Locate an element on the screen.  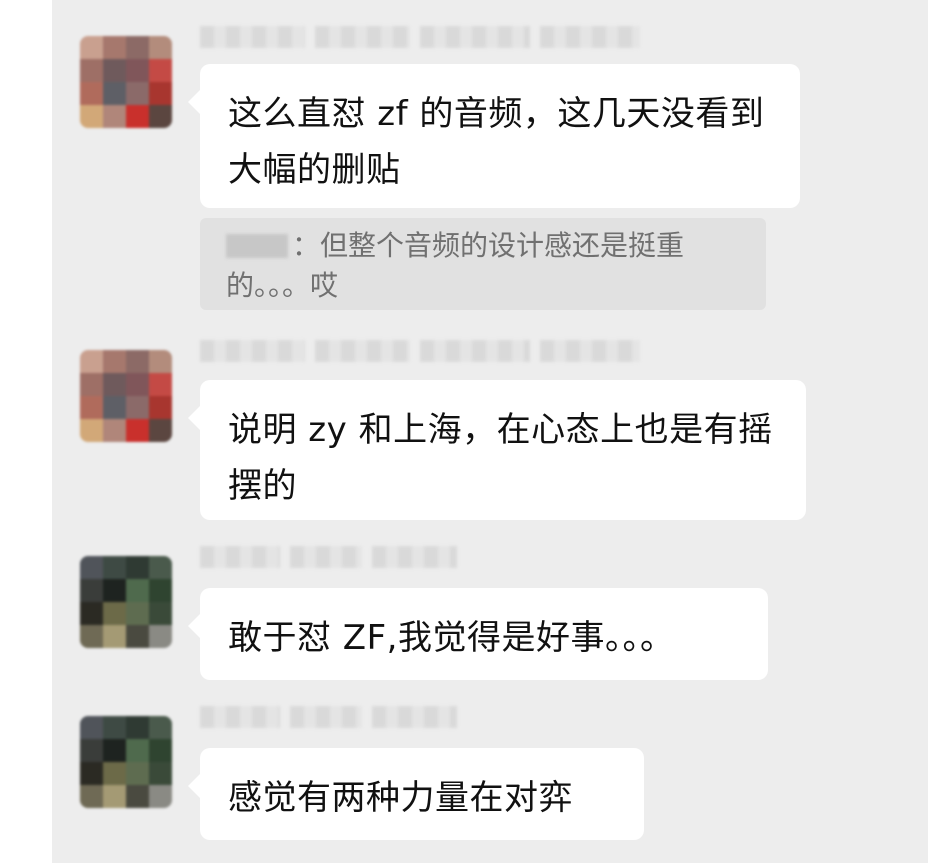
message-text-2: 说明 zy 和上海，在心态上也是有摇摆的 is located at coordinates (500, 458).